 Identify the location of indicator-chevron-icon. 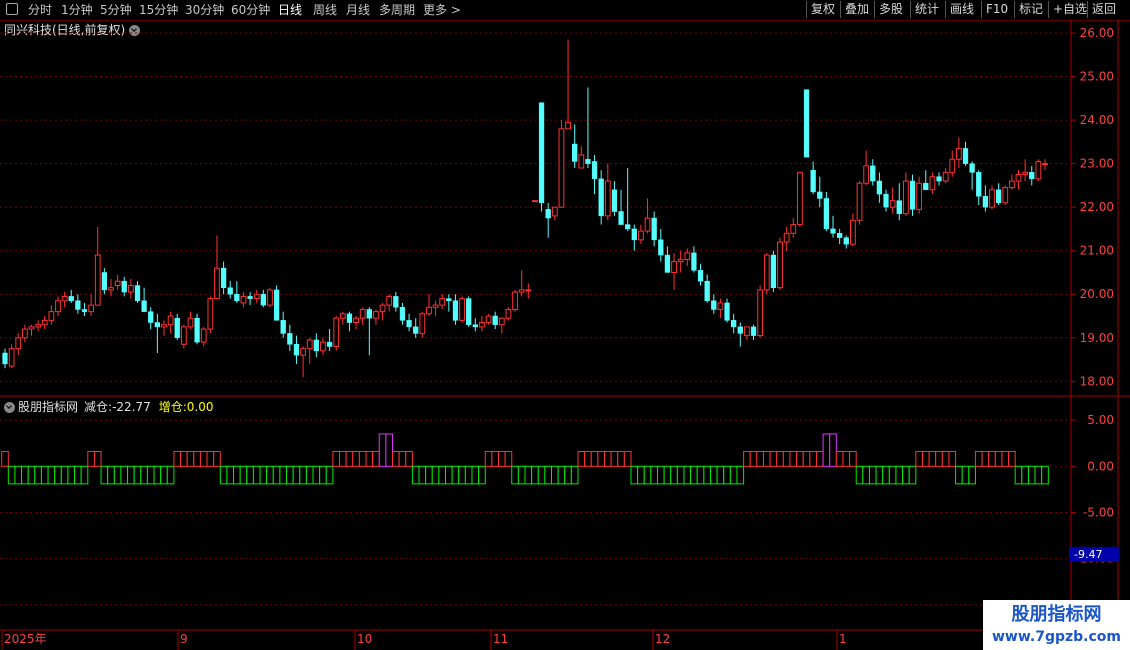
(9, 407).